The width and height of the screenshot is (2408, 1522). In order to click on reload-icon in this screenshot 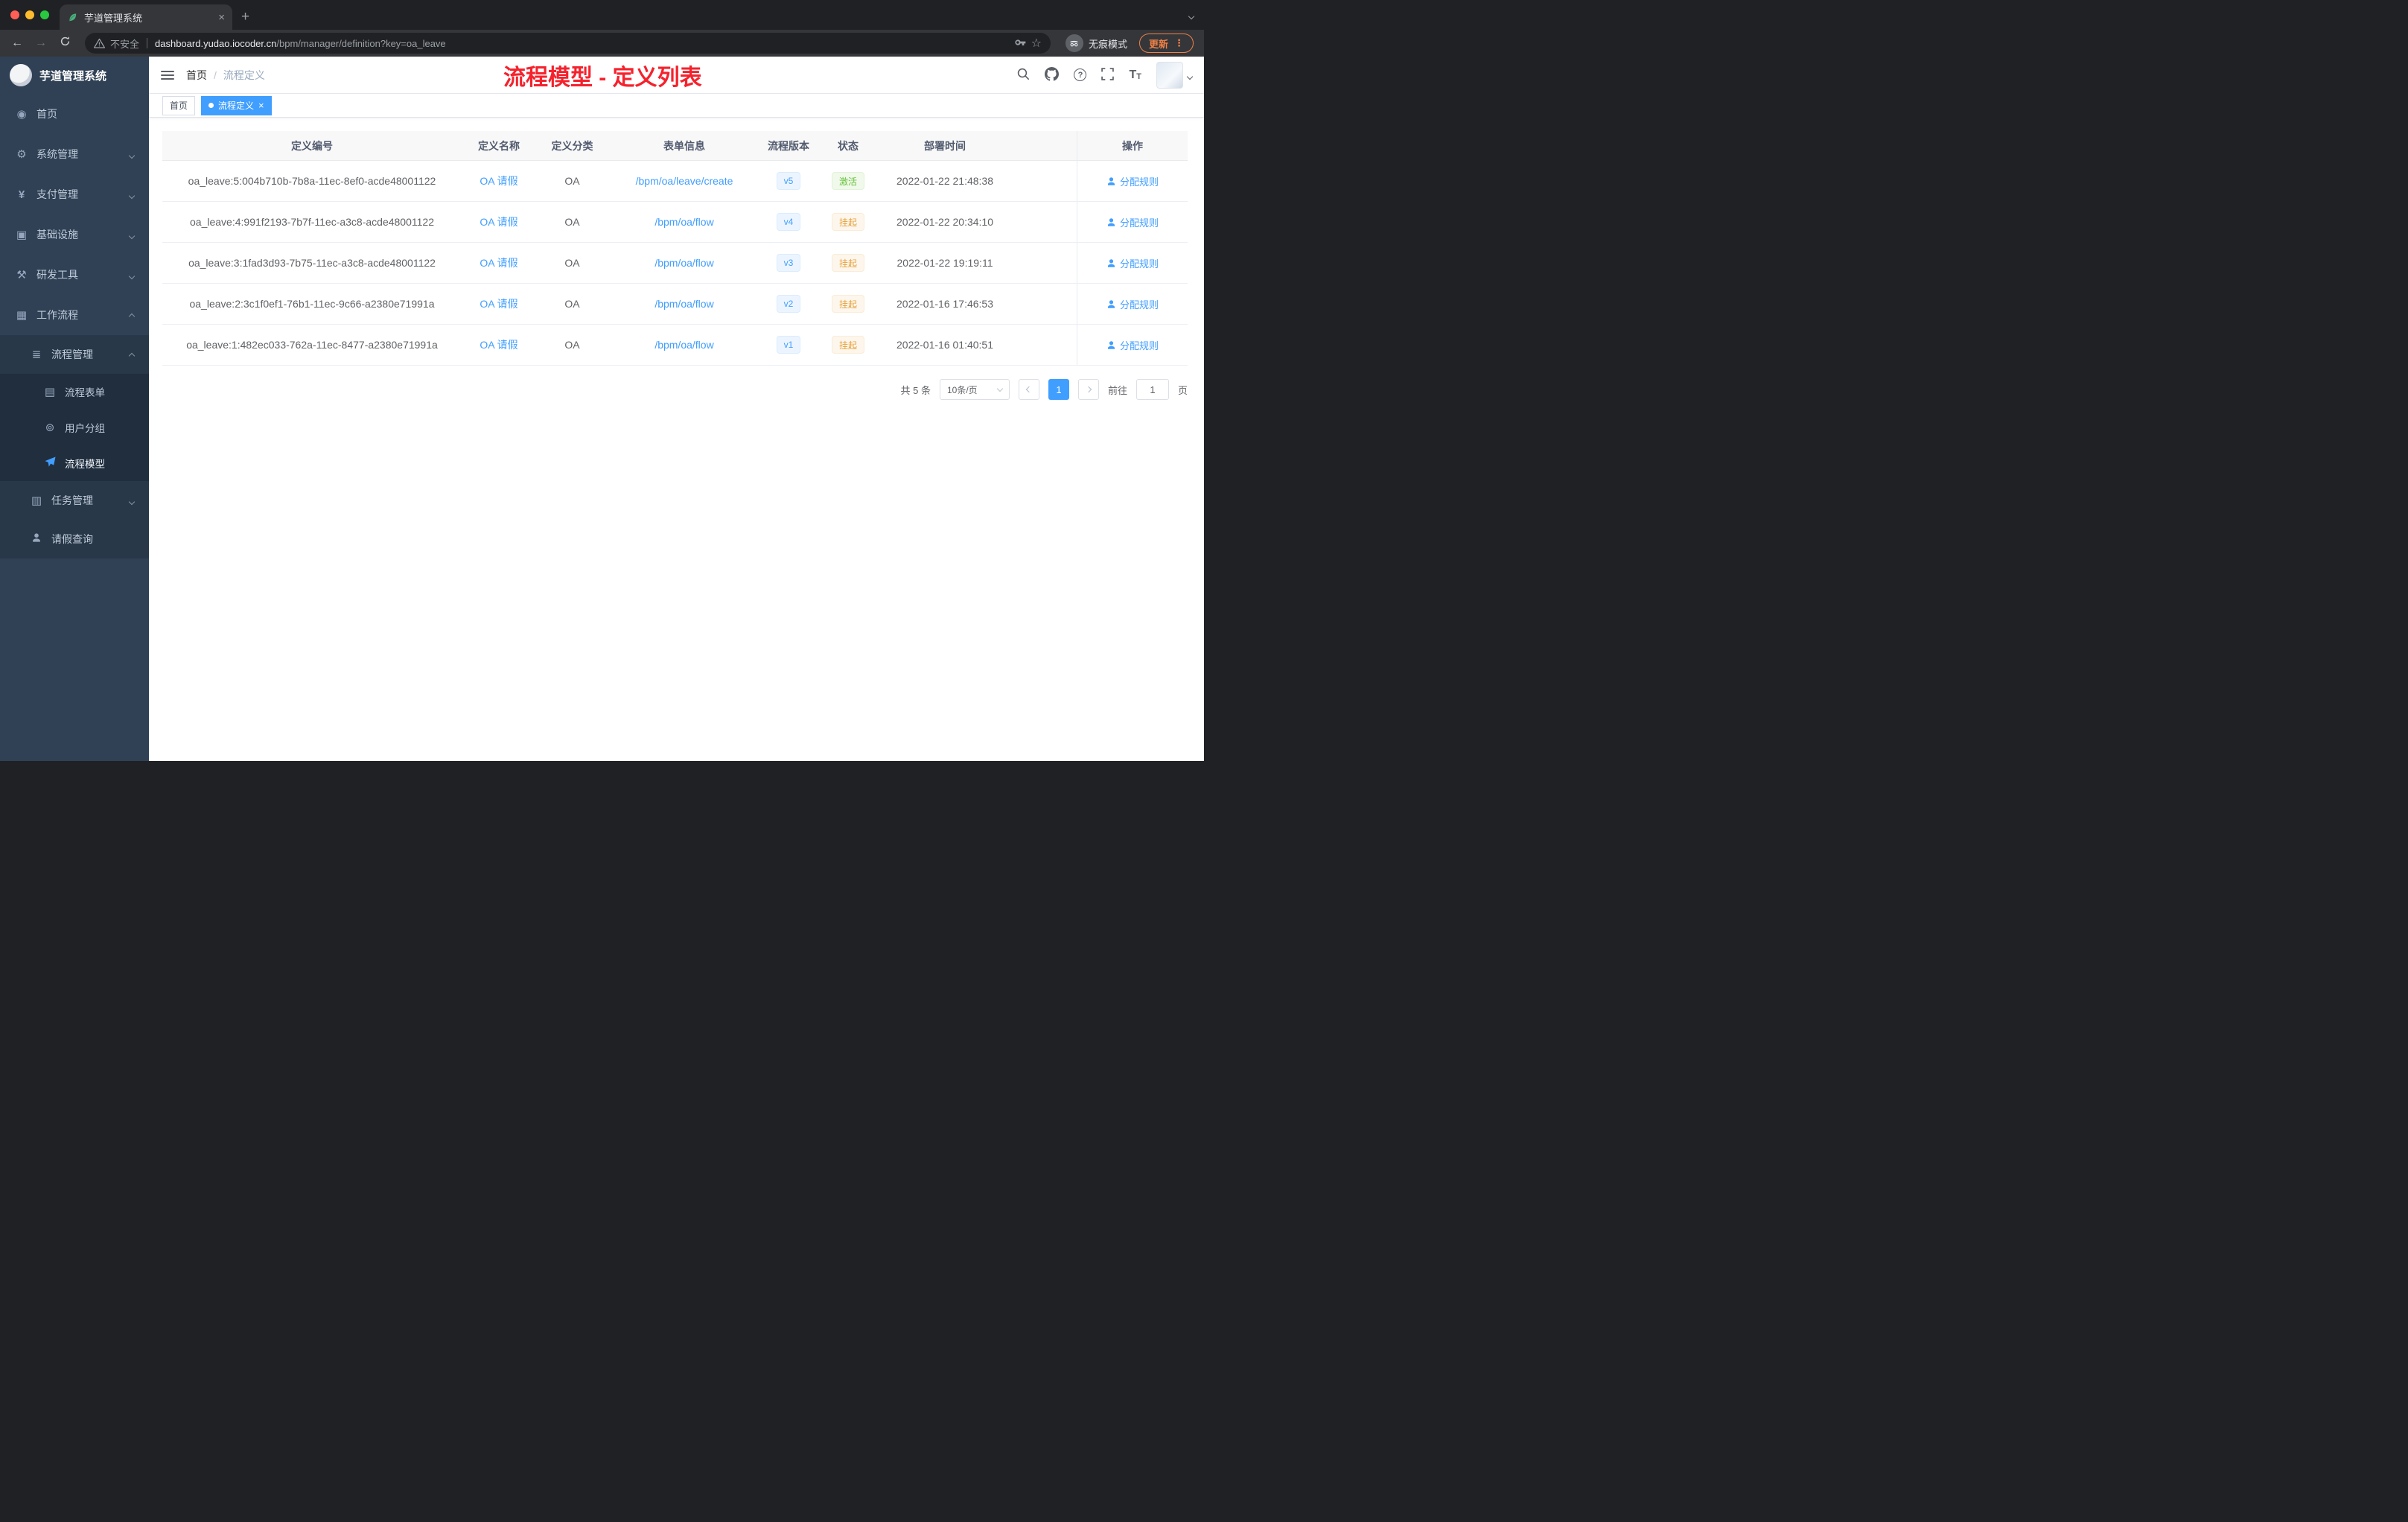, I will do `click(64, 43)`.